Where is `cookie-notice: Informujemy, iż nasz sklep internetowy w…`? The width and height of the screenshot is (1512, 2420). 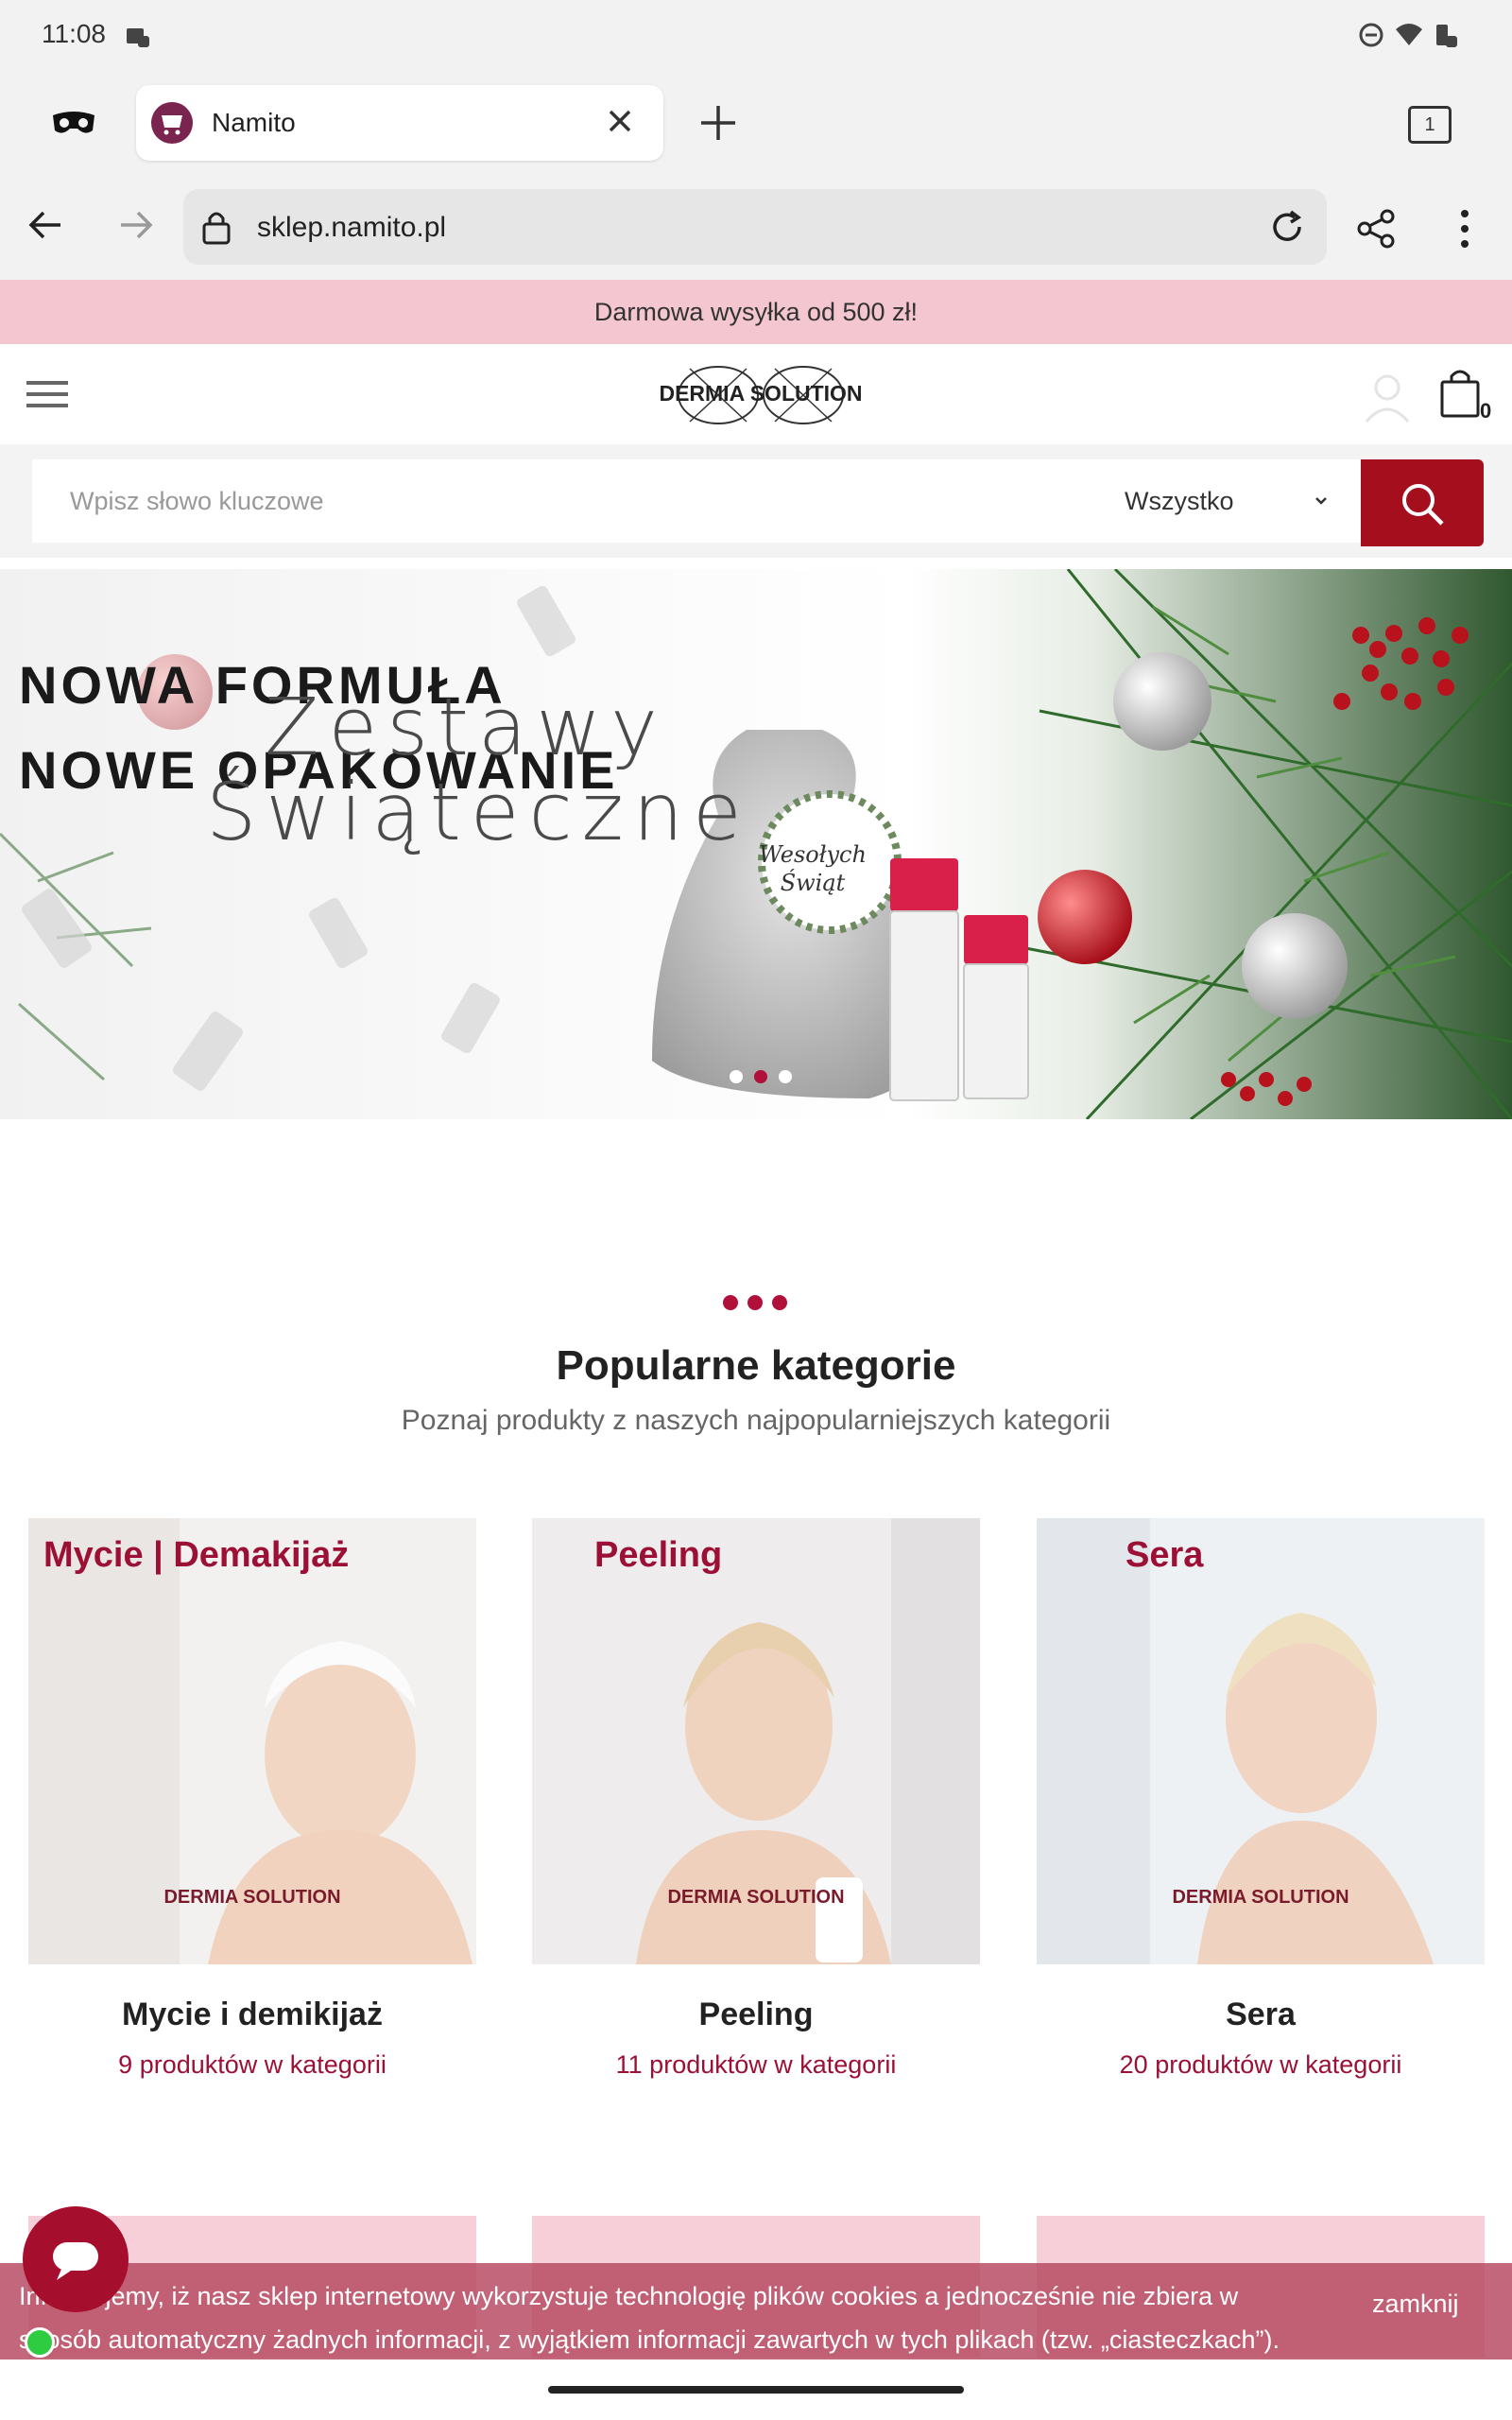
cookie-notice: Informujemy, iż nasz sklep internetowy w… is located at coordinates (756, 2311).